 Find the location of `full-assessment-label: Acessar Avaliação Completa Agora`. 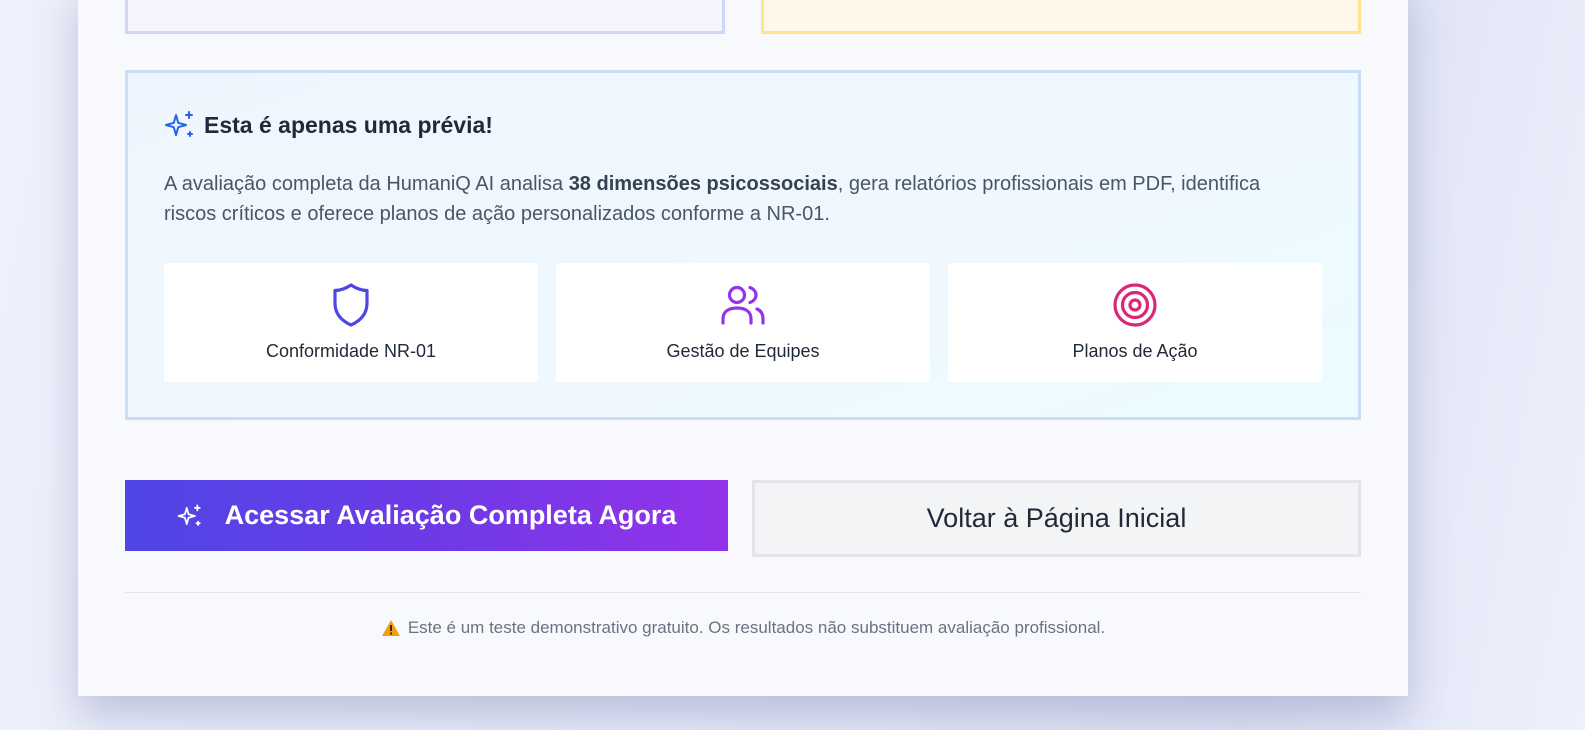

full-assessment-label: Acessar Avaliação Completa Agora is located at coordinates (450, 515).